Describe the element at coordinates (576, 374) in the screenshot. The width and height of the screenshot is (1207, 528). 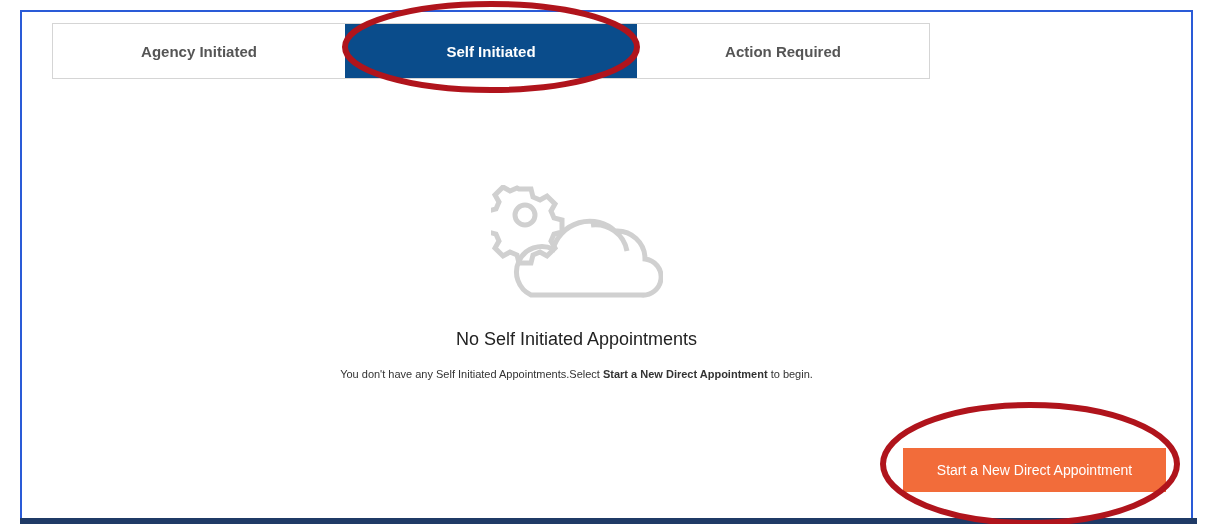
I see `empty-state-message: You don't have any Self Initiated Appointments.Select Start a New Direct Appointment to begin.` at that location.